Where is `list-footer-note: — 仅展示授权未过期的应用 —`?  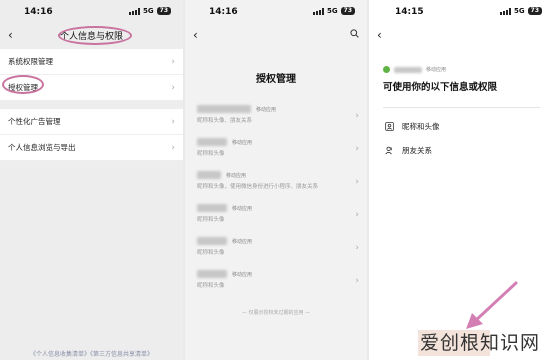 list-footer-note: — 仅展示授权未过期的应用 — is located at coordinates (276, 313).